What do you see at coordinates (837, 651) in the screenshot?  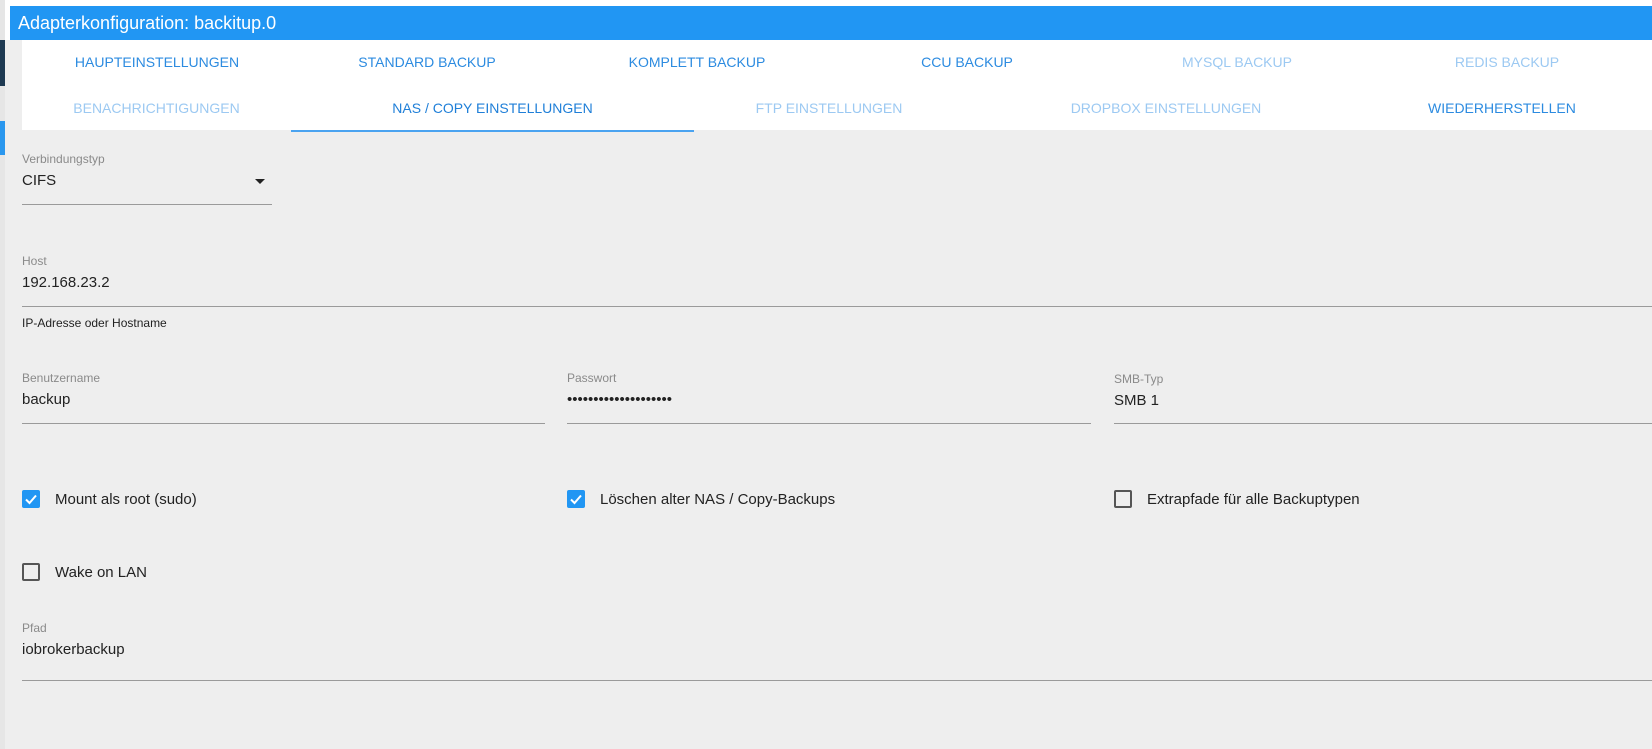 I see `path-field: Pfad iobrokerbackup` at bounding box center [837, 651].